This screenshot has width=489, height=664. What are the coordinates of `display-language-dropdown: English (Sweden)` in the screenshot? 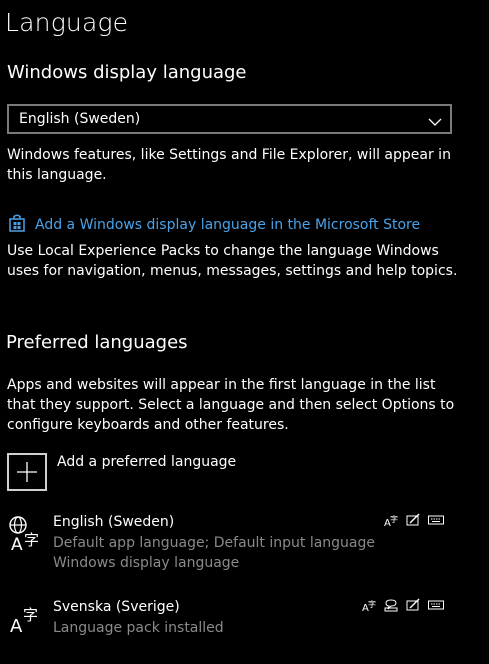 It's located at (229, 119).